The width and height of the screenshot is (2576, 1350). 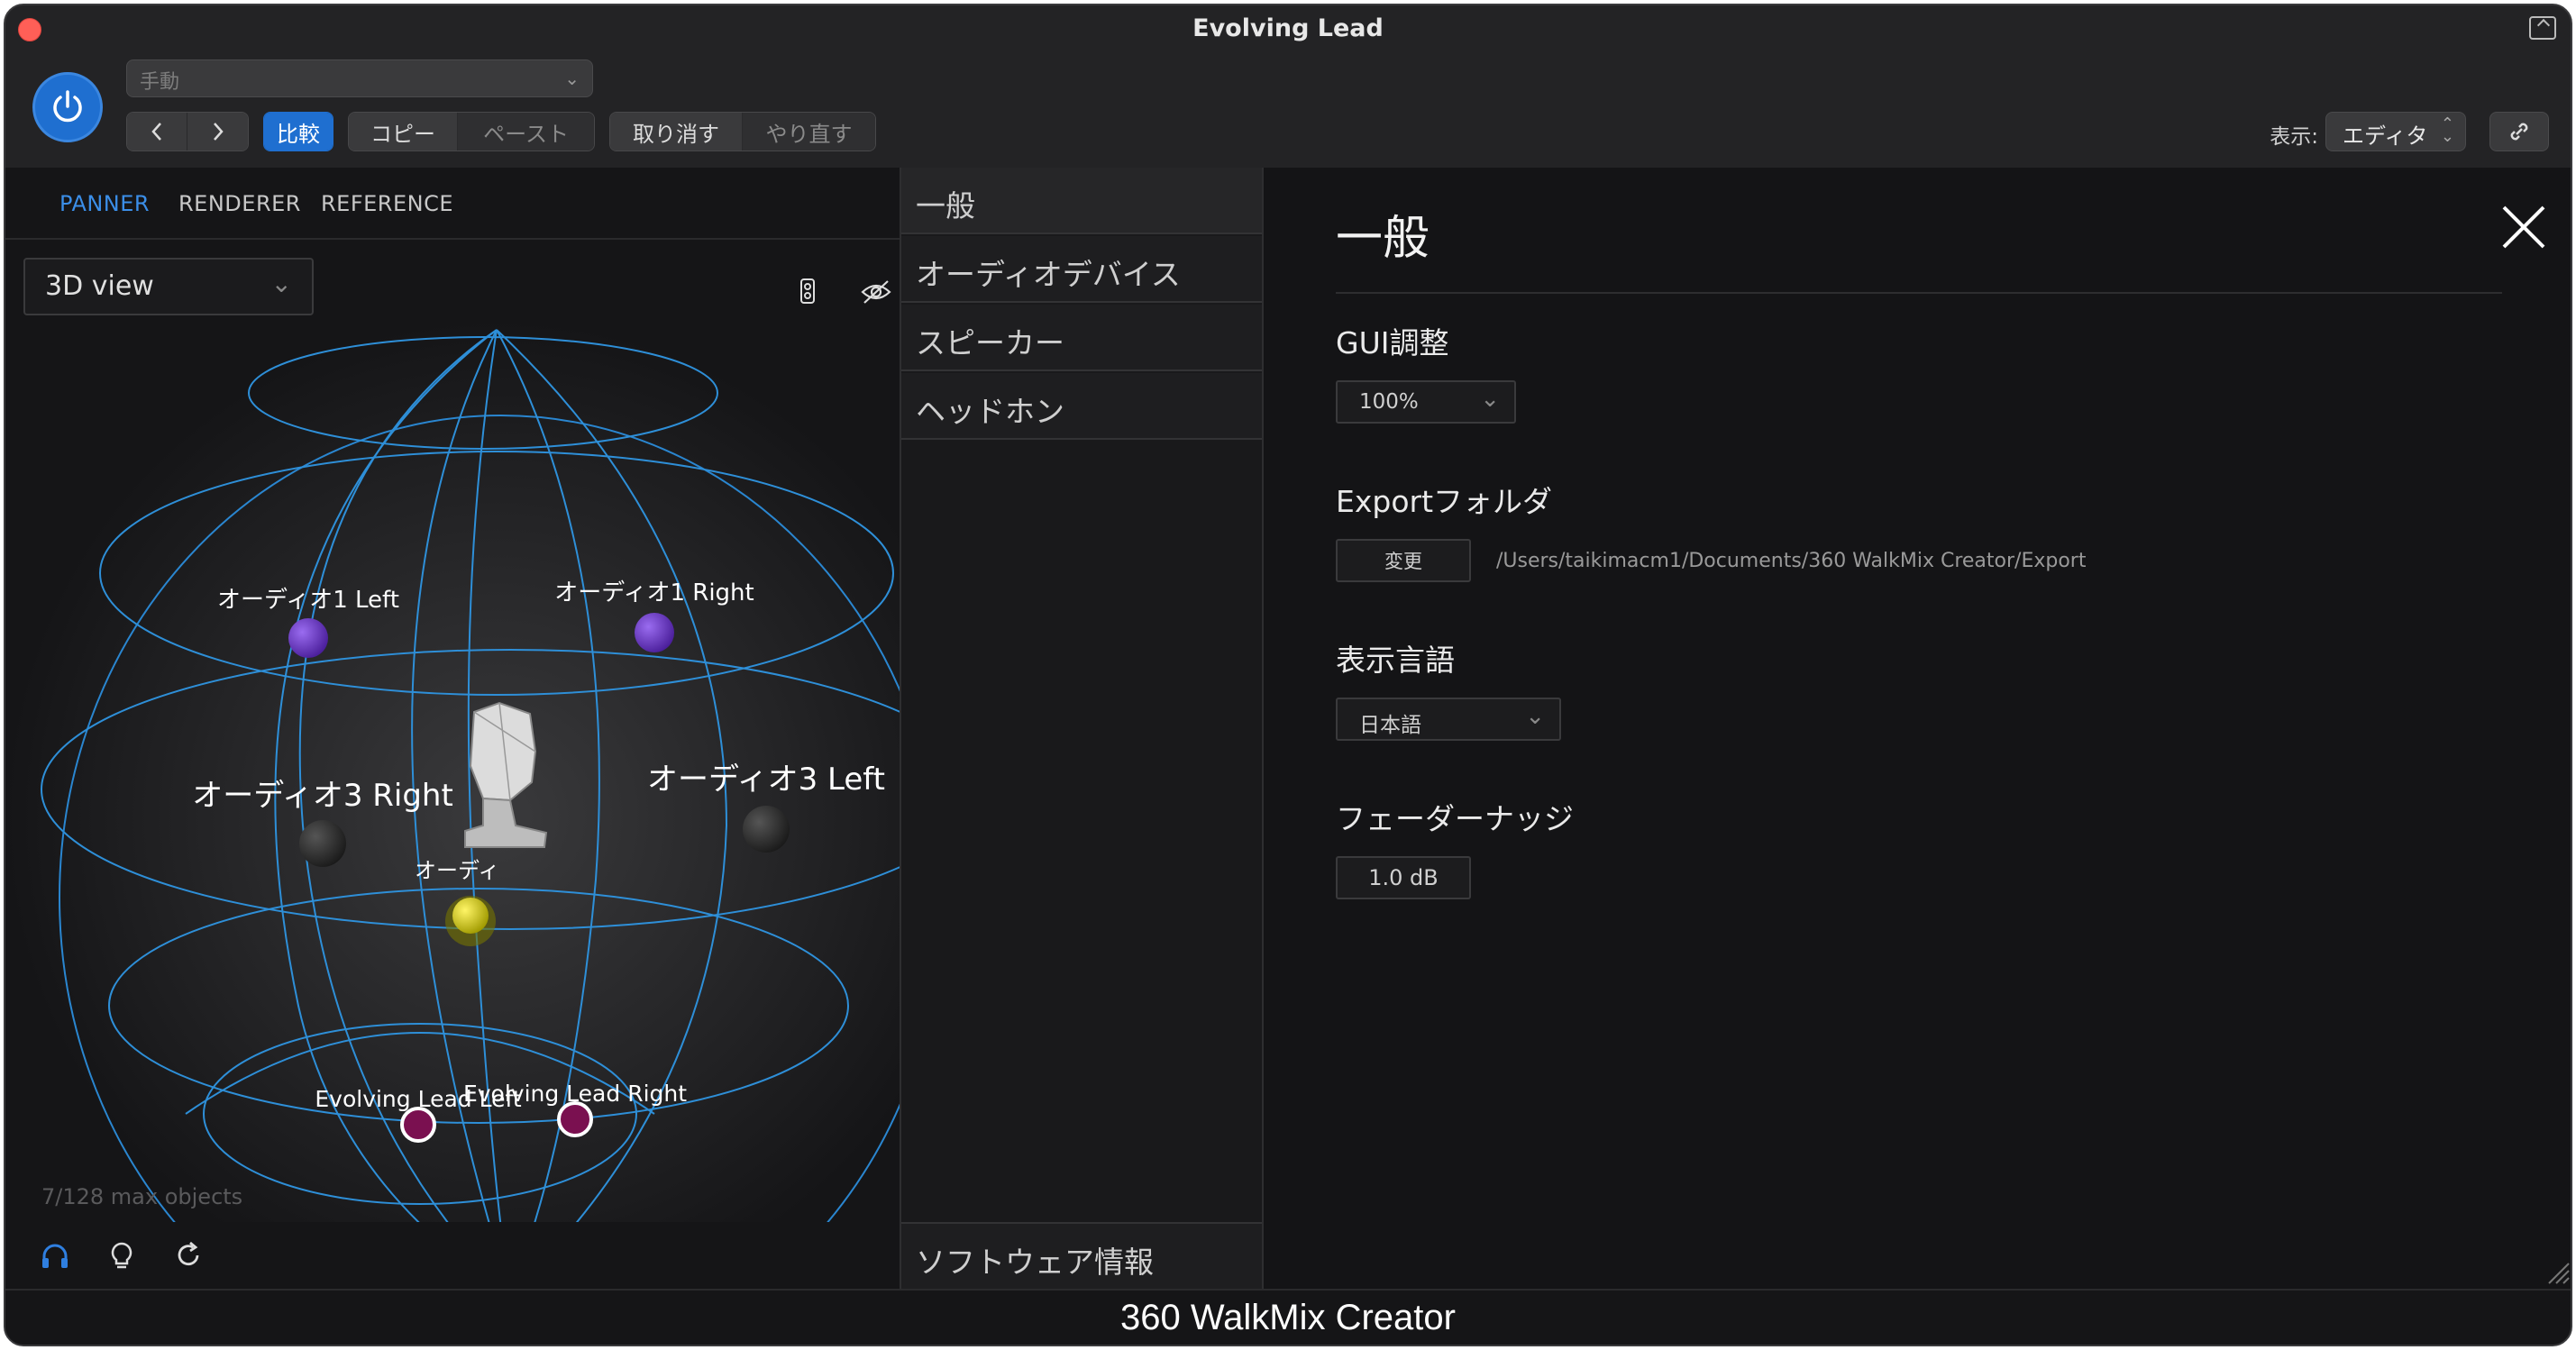 I want to click on copy-button: コピー, so click(x=404, y=132).